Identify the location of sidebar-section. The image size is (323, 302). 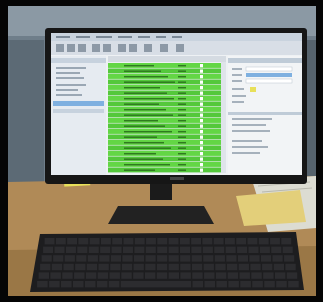
(78, 111).